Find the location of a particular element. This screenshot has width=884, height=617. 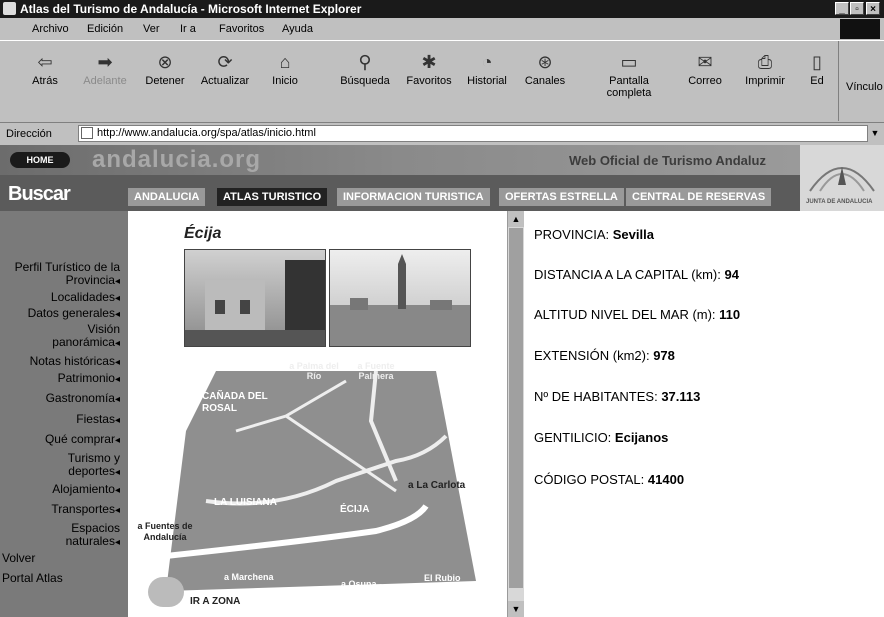

maximize-button: ▫ is located at coordinates (857, 8).